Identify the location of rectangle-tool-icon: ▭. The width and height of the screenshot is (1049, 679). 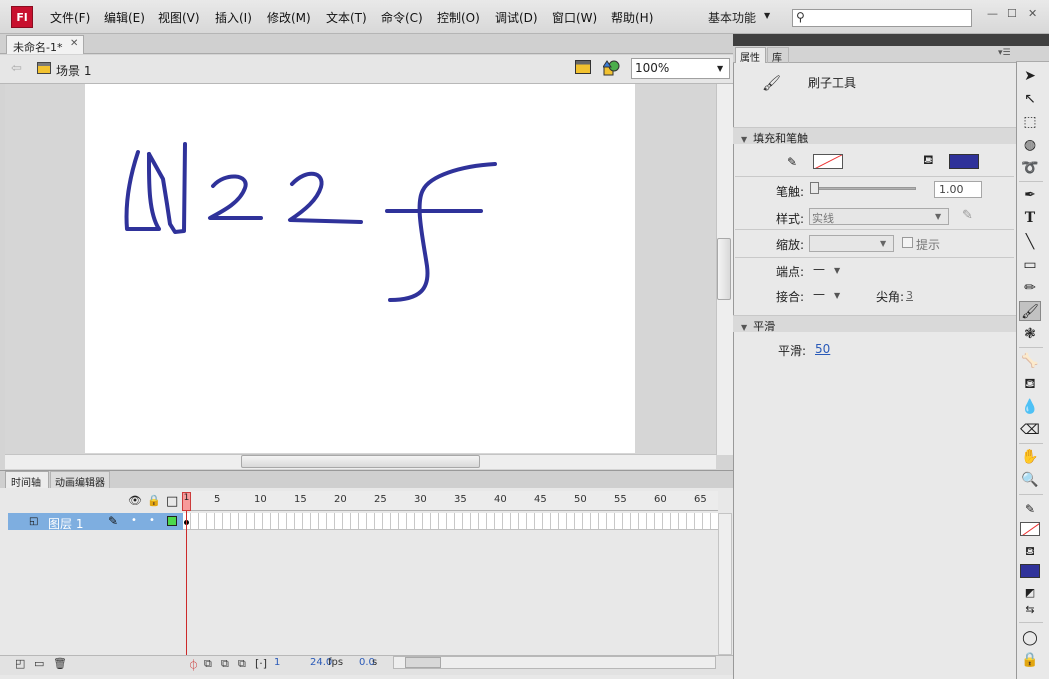
(1030, 265).